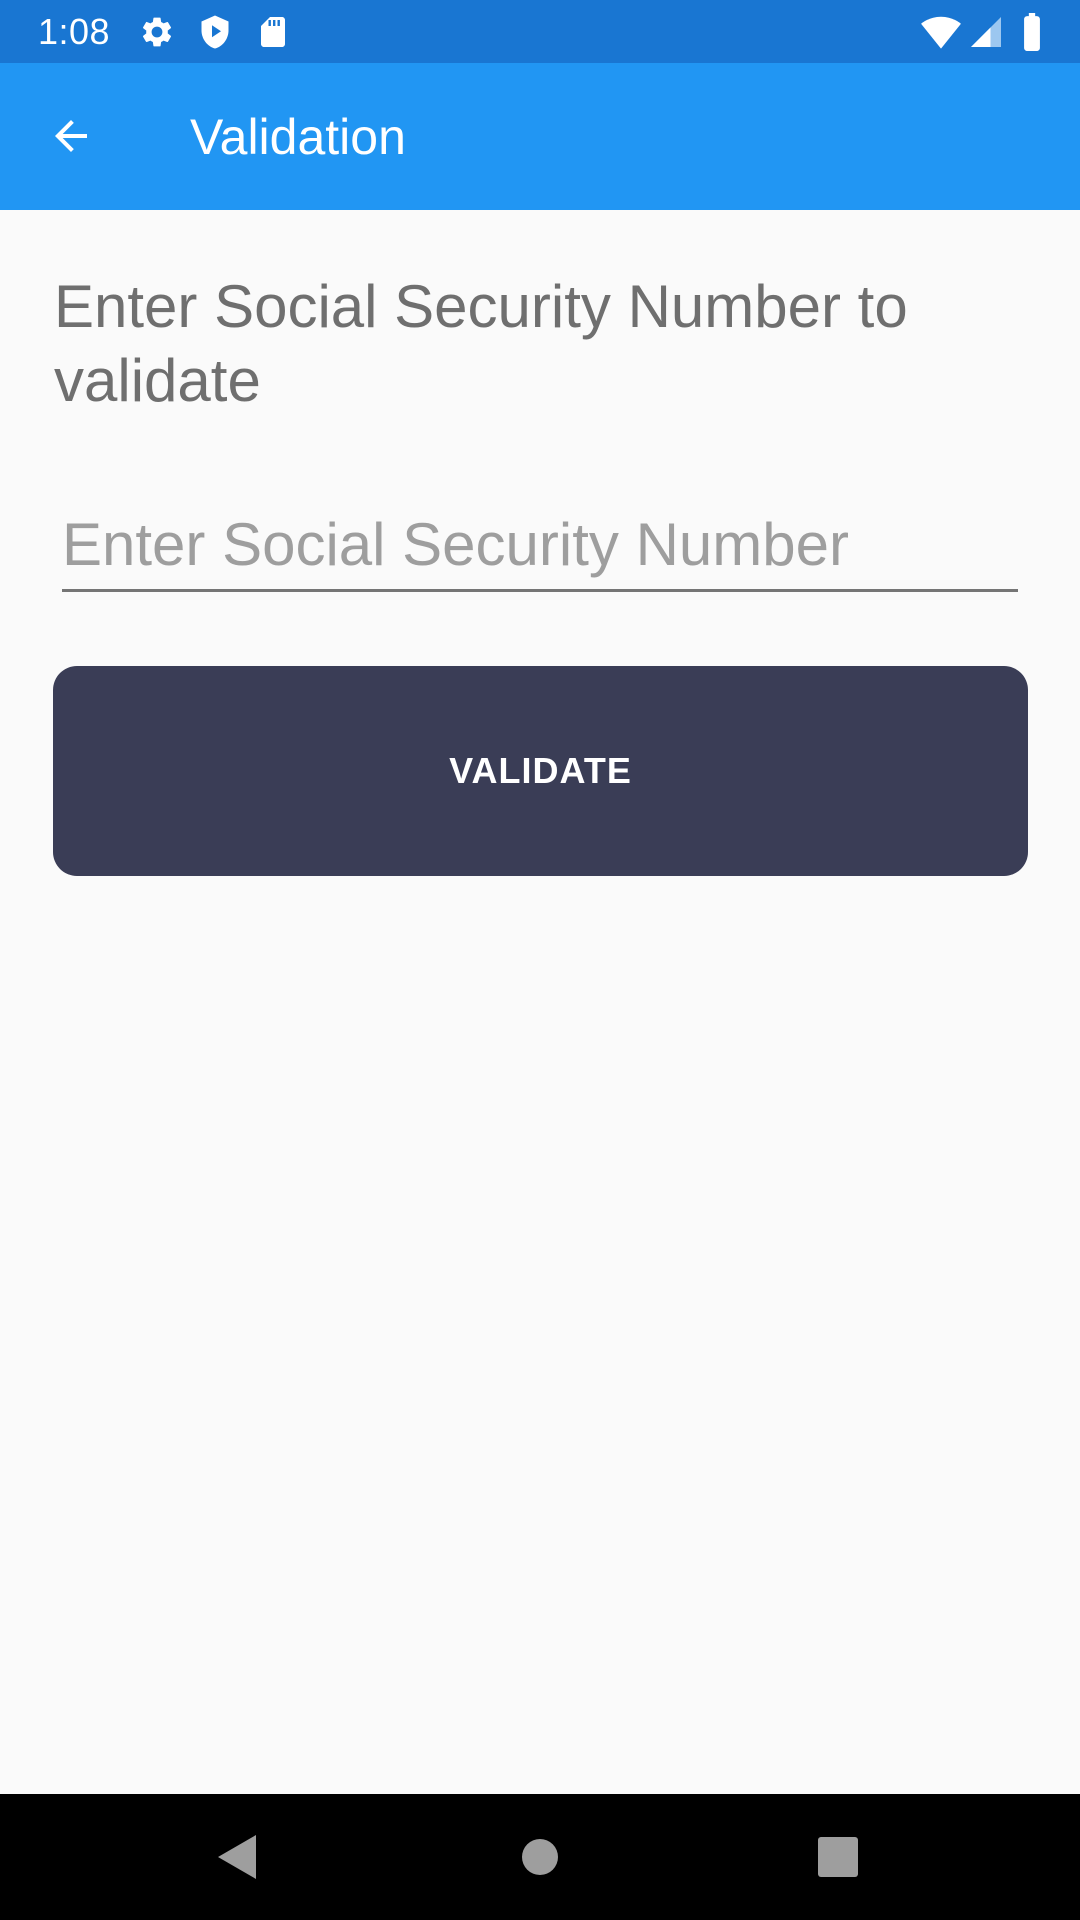 The image size is (1080, 1920). I want to click on home-circle-icon, so click(540, 1857).